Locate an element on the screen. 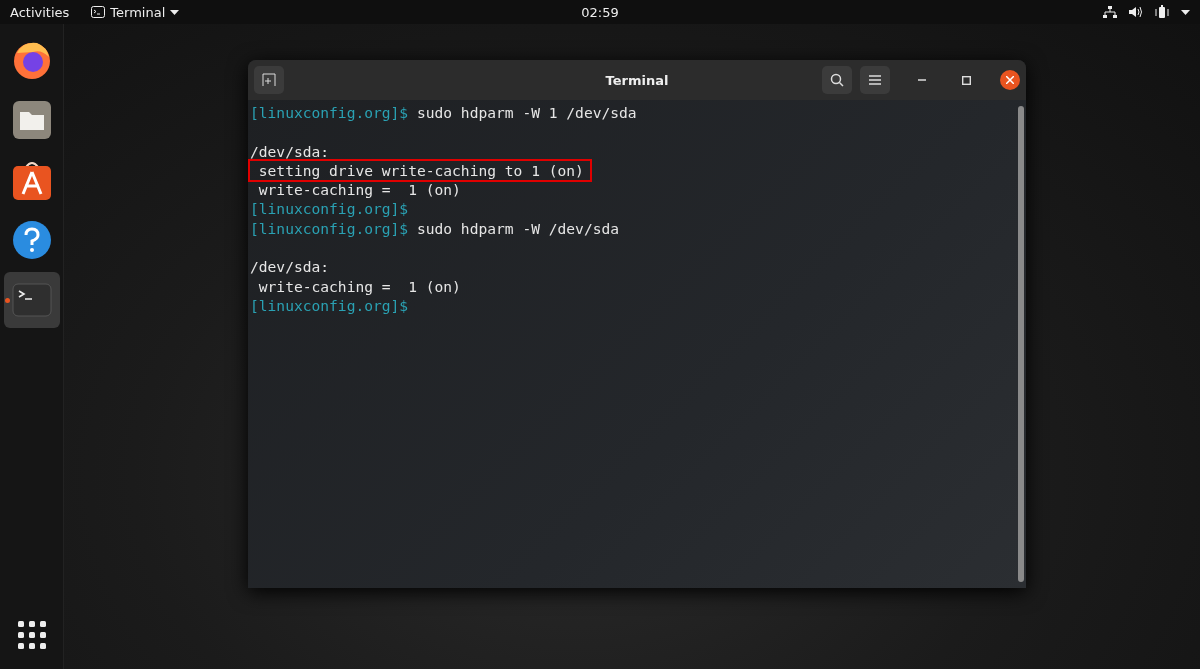 The width and height of the screenshot is (1200, 669). window-title: Terminal is located at coordinates (637, 80).